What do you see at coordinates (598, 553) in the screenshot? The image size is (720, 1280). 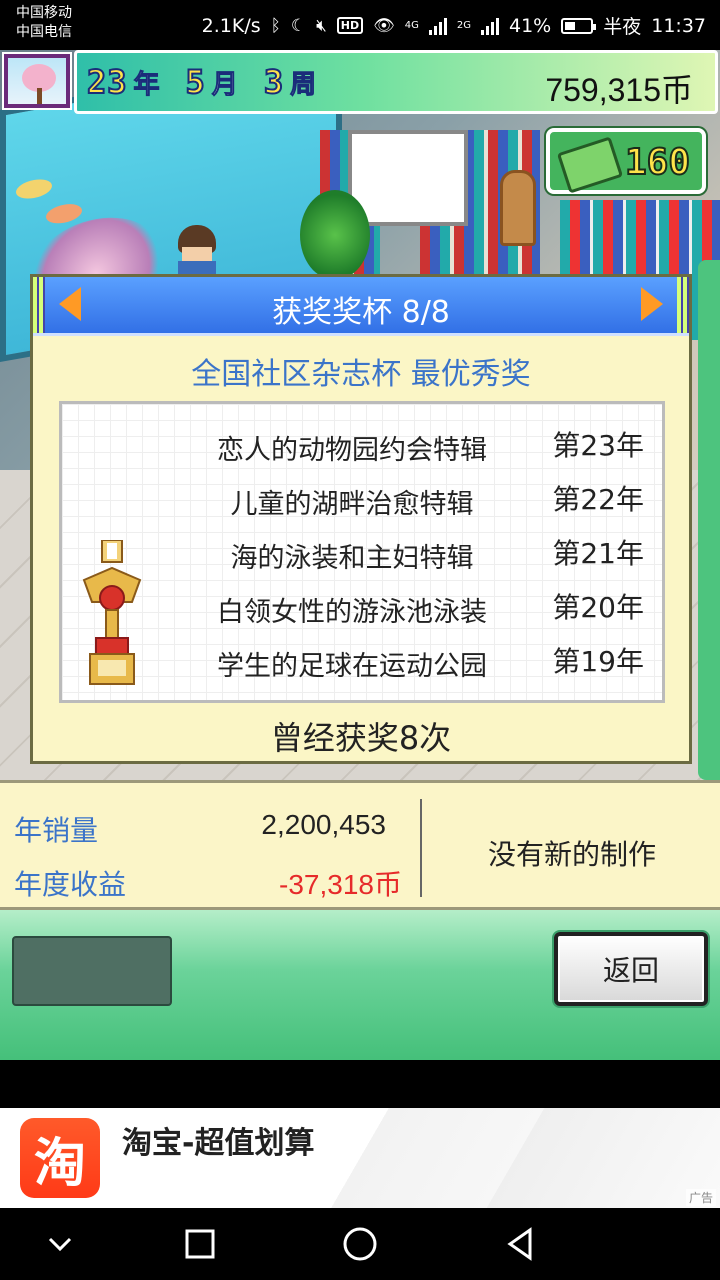 I see `entry-year: 第21年` at bounding box center [598, 553].